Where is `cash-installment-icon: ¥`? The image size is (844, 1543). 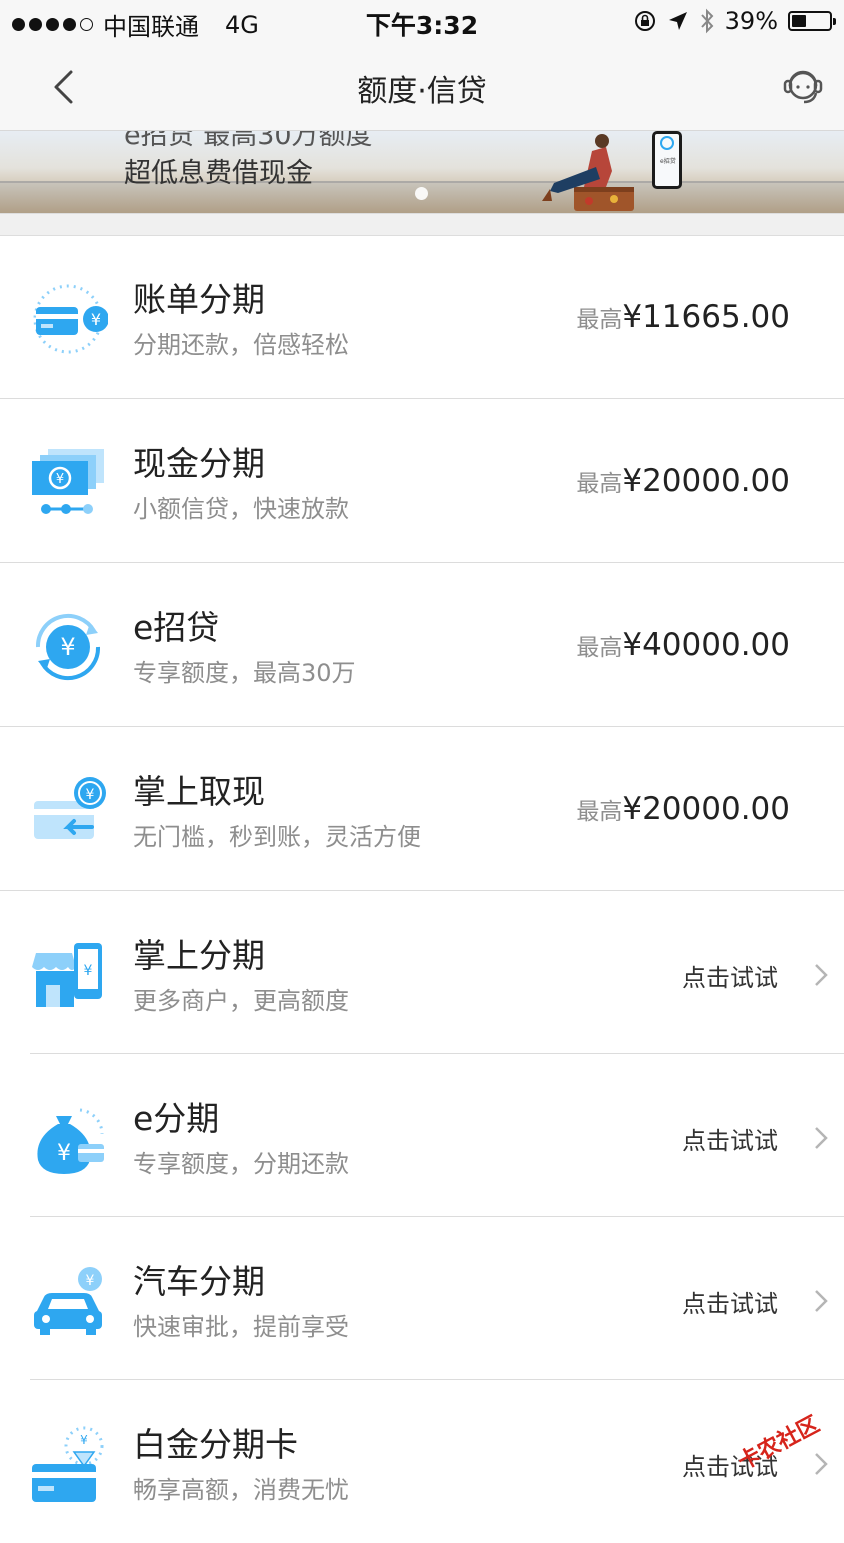 cash-installment-icon: ¥ is located at coordinates (68, 481).